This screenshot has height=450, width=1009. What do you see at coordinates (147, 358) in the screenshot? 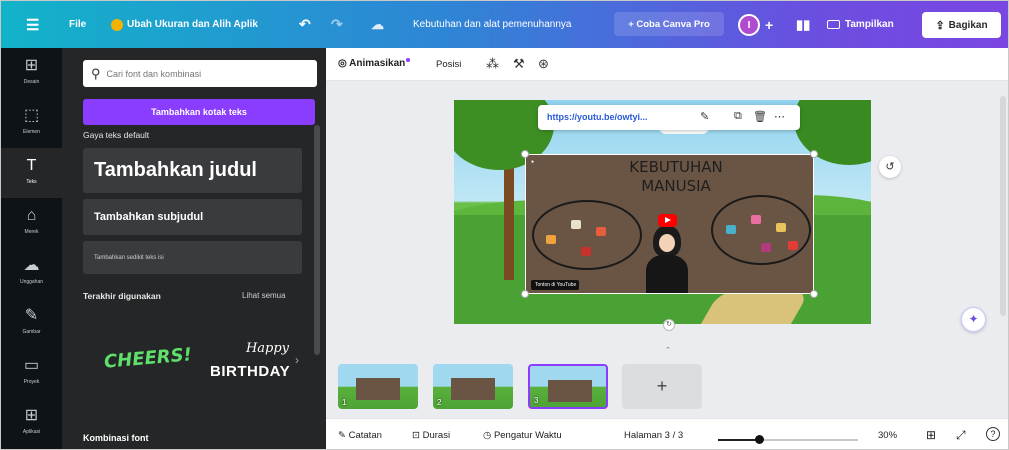
I see `font-preset-cheers: CHEERS!` at bounding box center [147, 358].